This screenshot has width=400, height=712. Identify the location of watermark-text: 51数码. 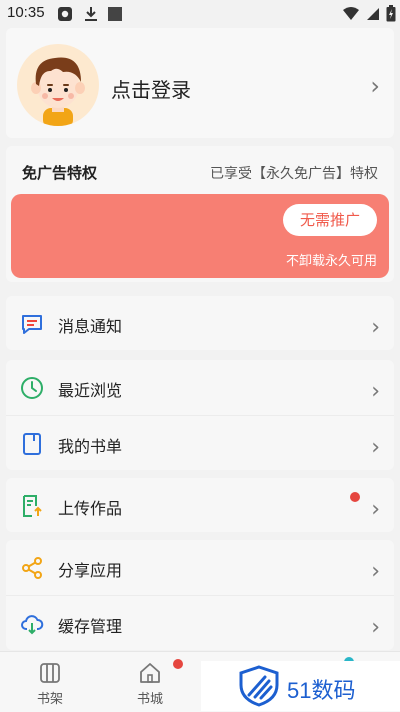
(321, 690).